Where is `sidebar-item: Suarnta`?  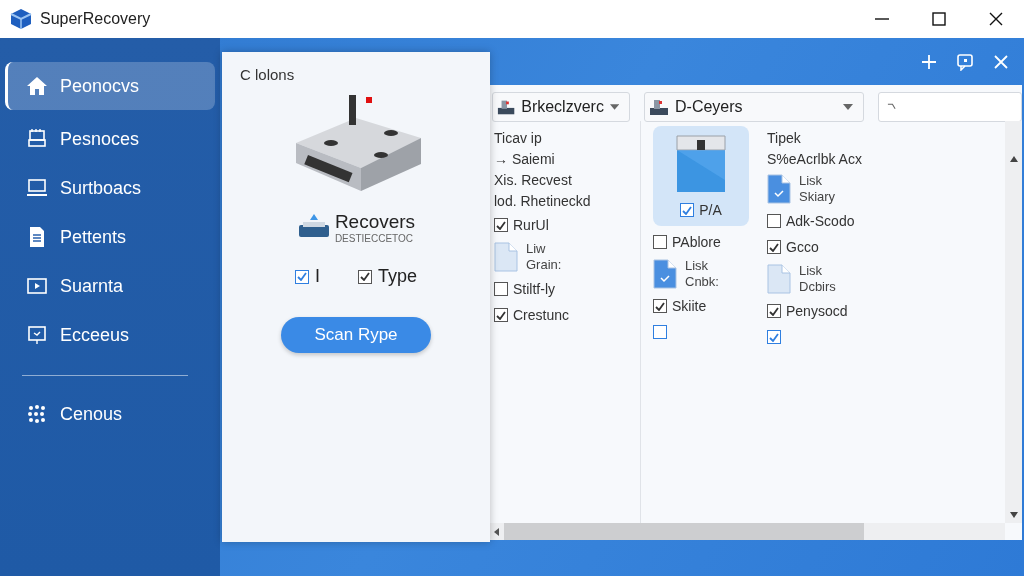 sidebar-item: Suarnta is located at coordinates (110, 286).